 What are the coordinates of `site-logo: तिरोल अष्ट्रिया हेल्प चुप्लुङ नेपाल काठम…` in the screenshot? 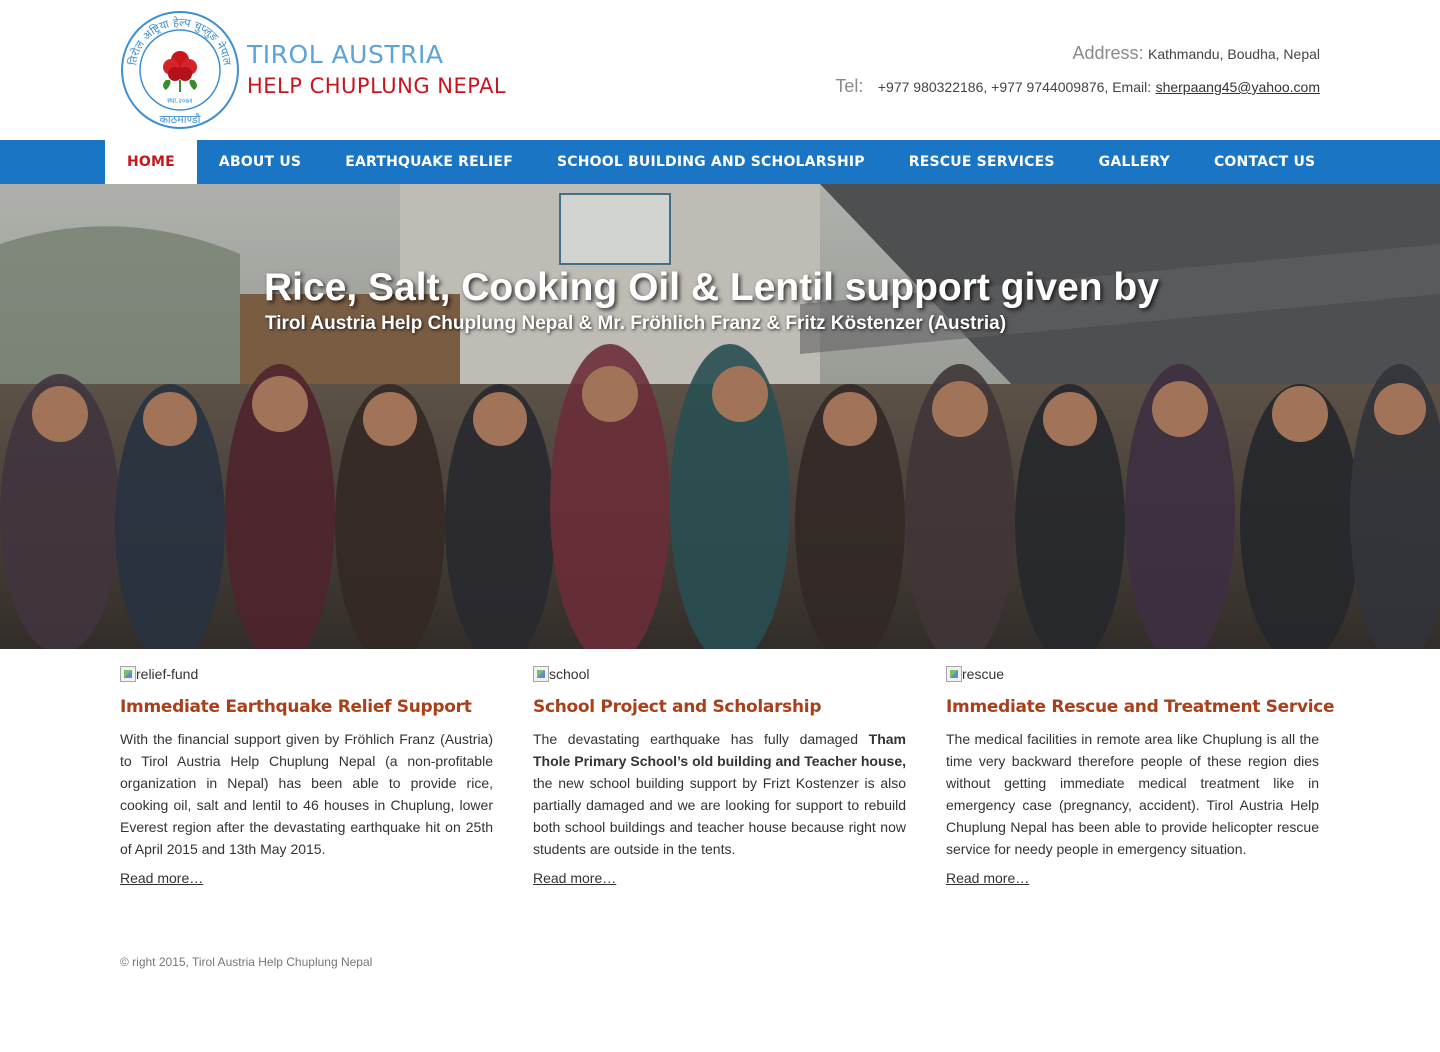 It's located at (313, 70).